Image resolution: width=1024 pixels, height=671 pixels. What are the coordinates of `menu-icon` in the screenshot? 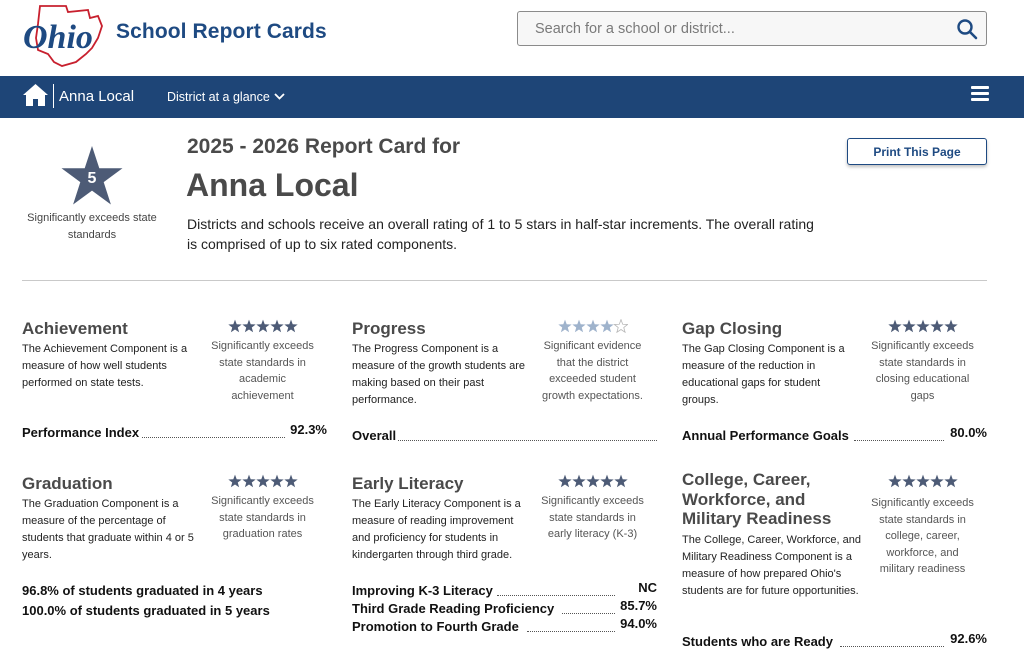 It's located at (980, 94).